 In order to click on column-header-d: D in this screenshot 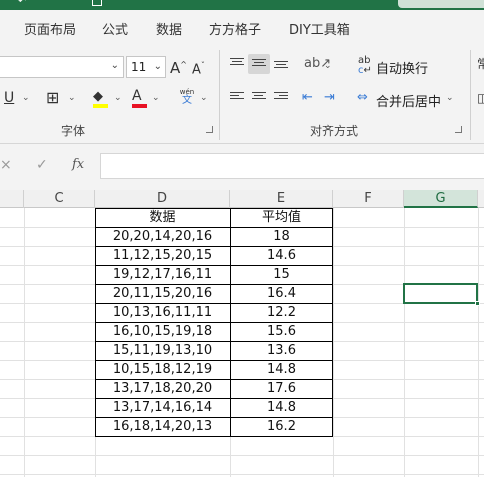, I will do `click(162, 199)`.